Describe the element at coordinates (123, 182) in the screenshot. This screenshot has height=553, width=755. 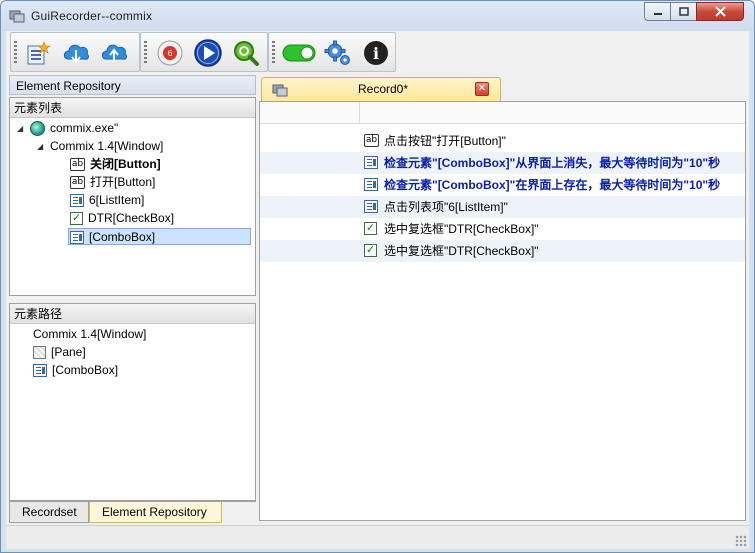
I see `tree-item-label: 打开[Button]` at that location.